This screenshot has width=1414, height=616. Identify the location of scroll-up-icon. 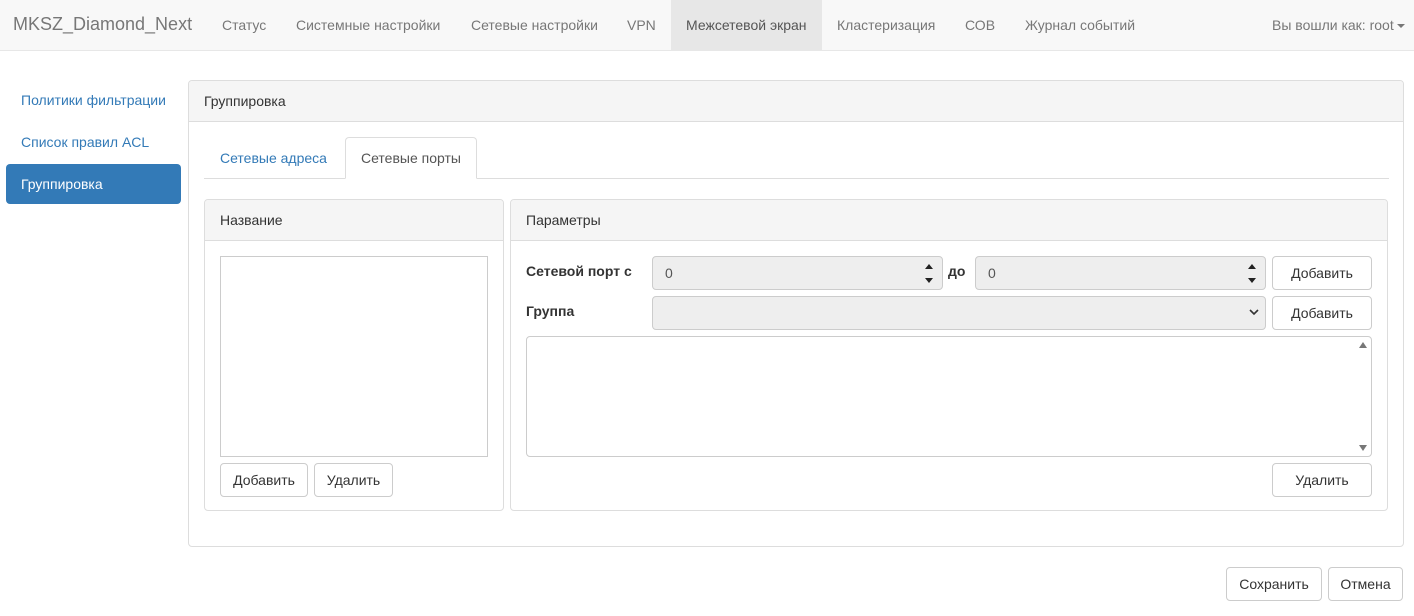
(1363, 345).